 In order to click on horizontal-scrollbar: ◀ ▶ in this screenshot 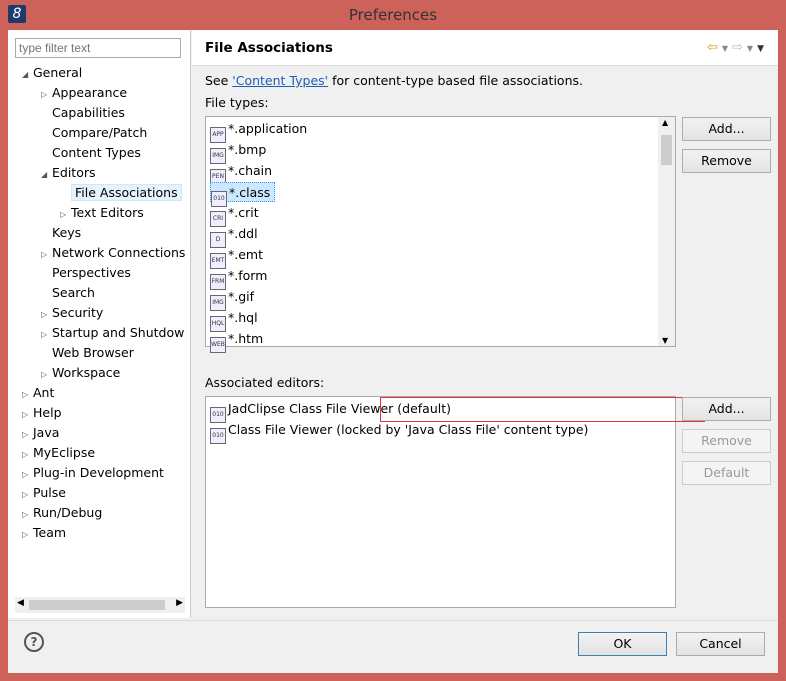, I will do `click(100, 605)`.